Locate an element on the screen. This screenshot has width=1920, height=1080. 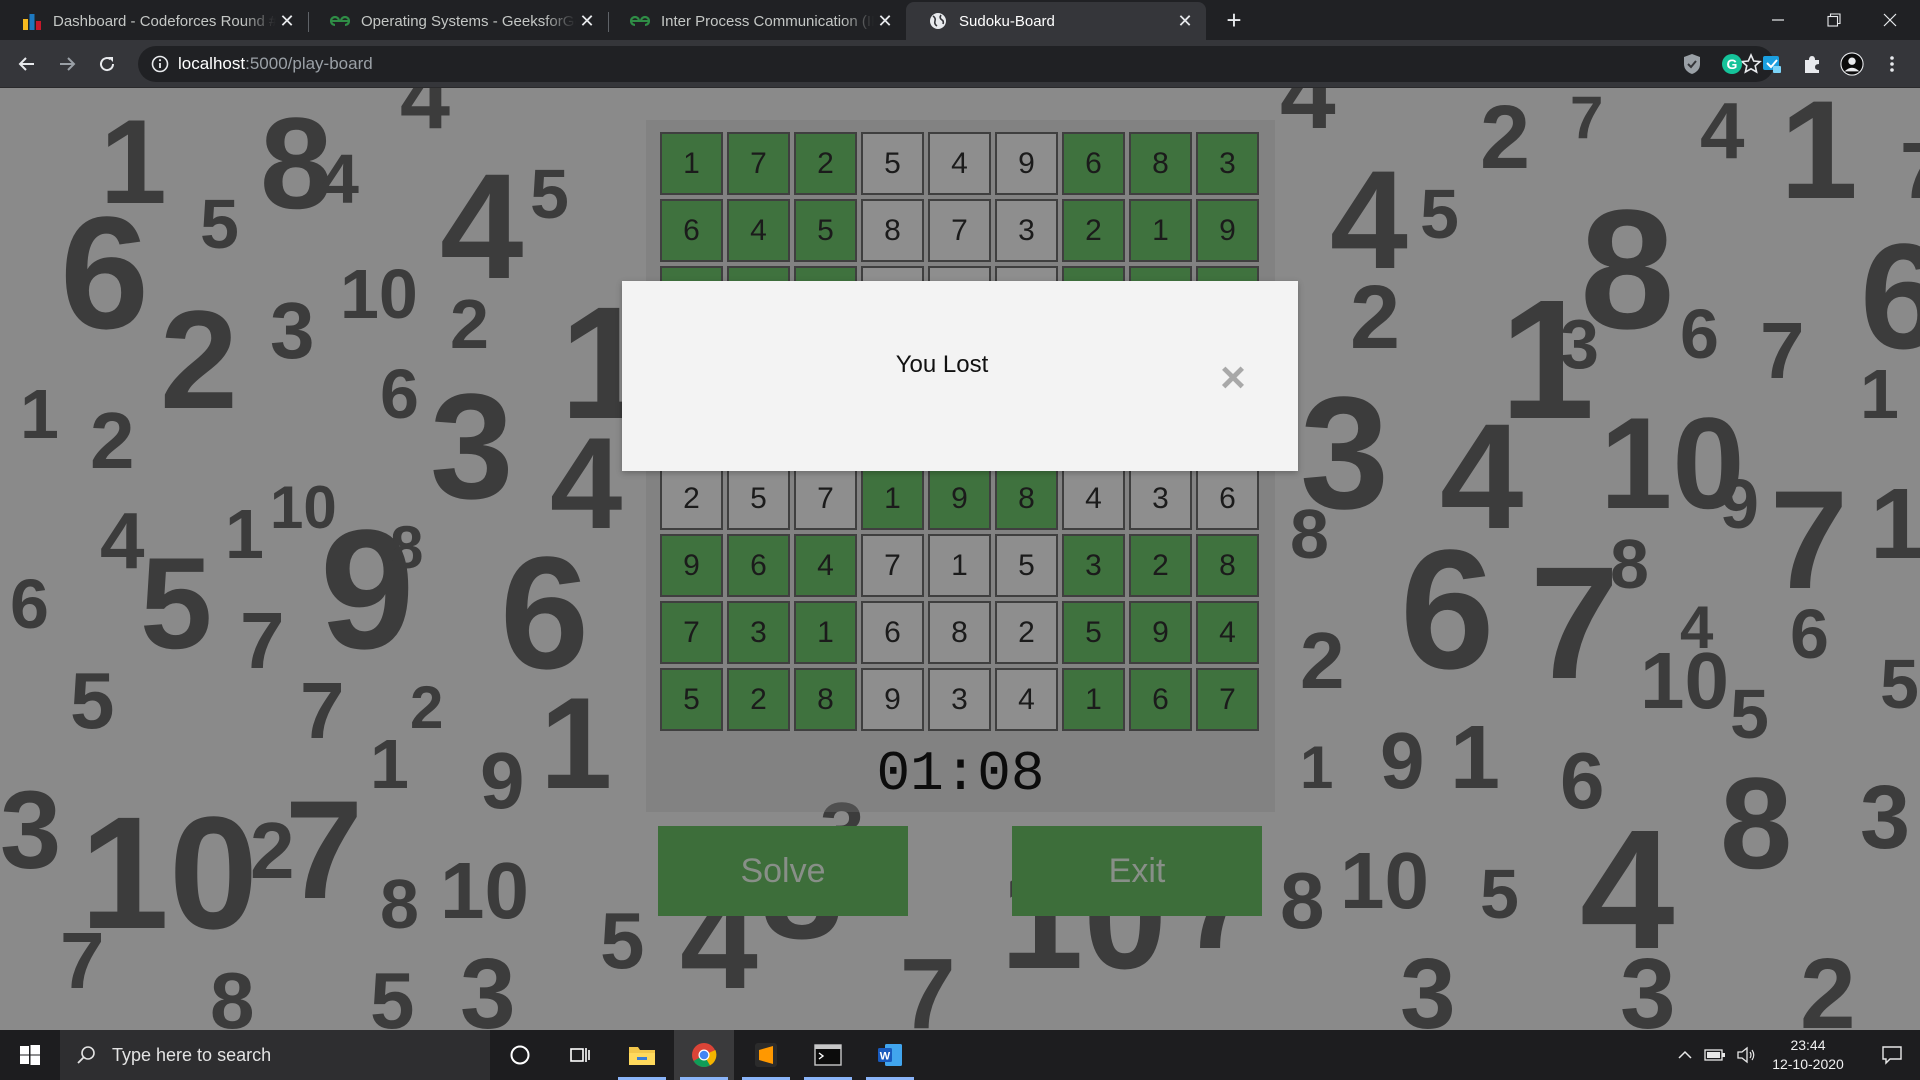
browser-toolbar: localhost:5000/play-board G is located at coordinates (960, 64).